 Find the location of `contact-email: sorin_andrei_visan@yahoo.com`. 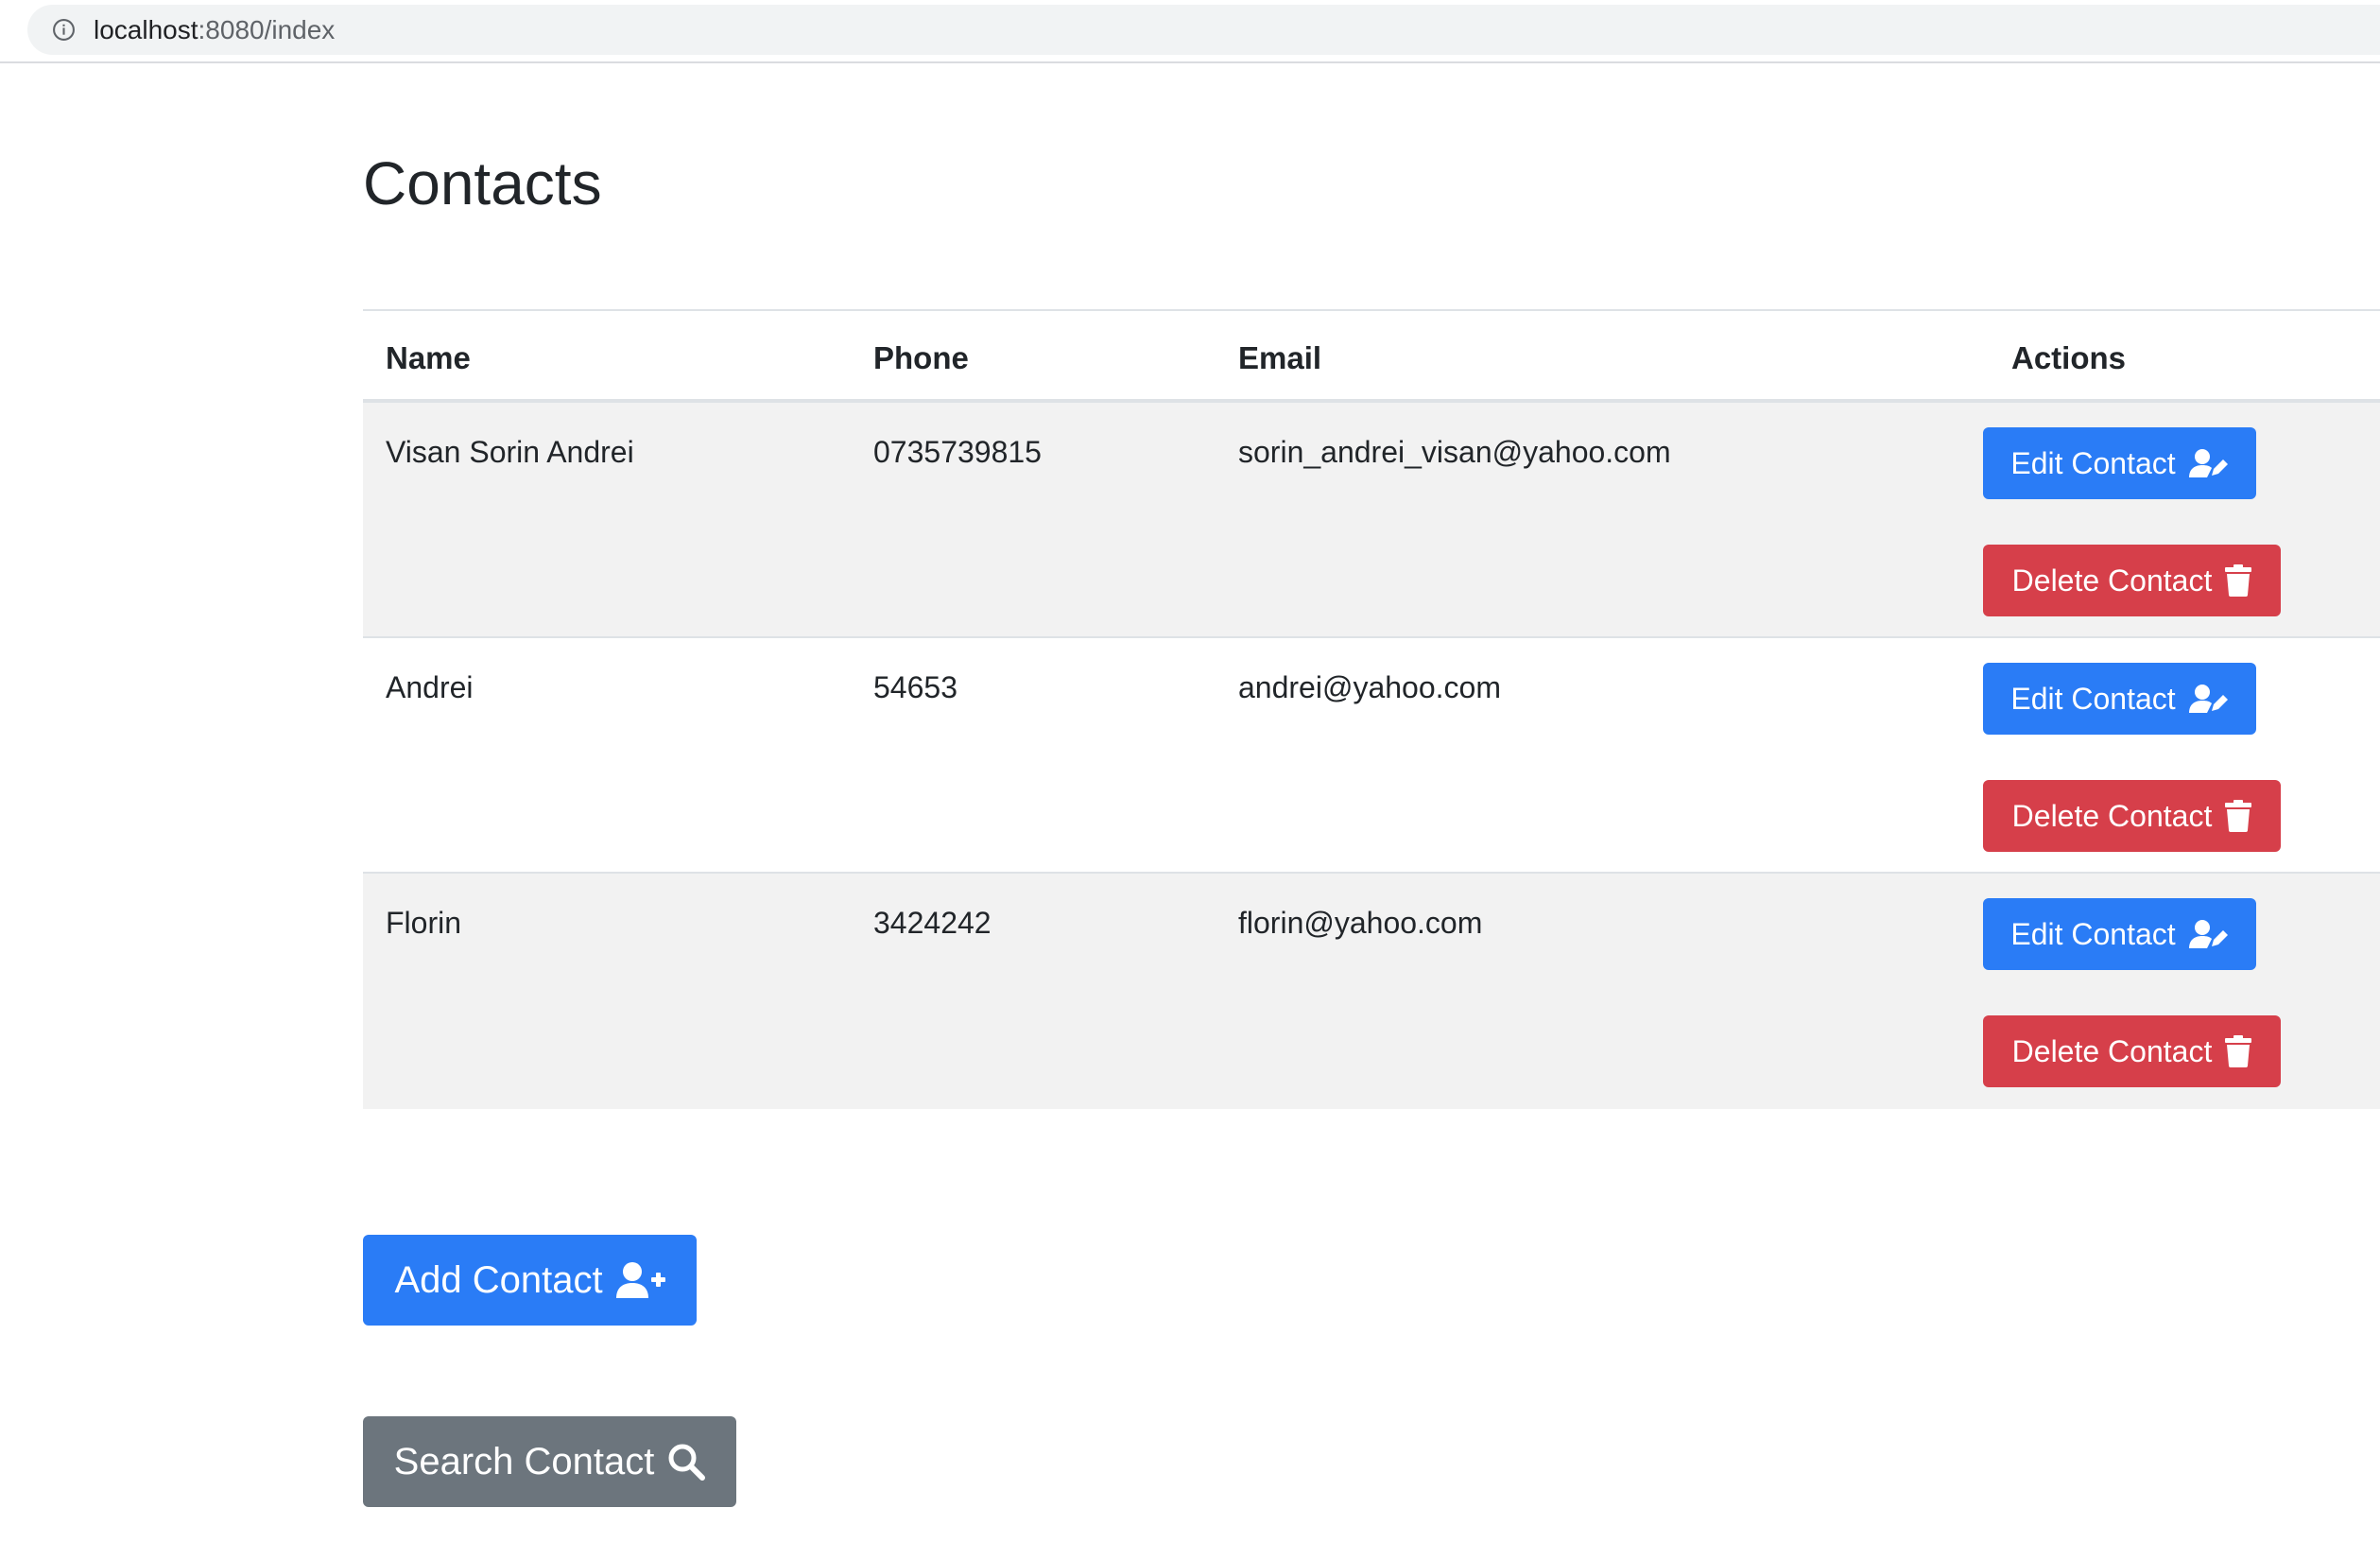

contact-email: sorin_andrei_visan@yahoo.com is located at coordinates (1454, 452).